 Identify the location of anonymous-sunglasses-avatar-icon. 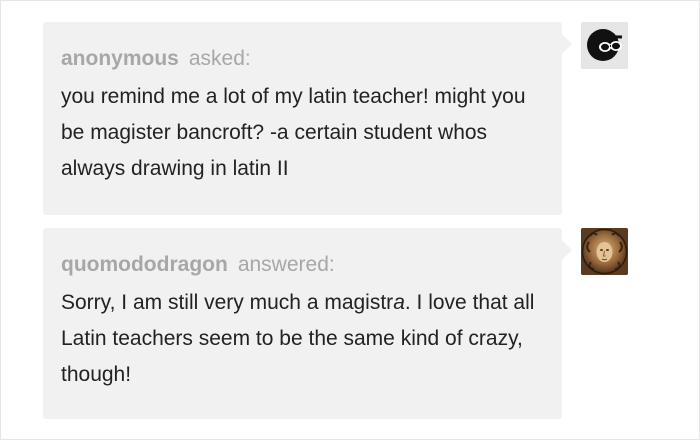
(604, 45).